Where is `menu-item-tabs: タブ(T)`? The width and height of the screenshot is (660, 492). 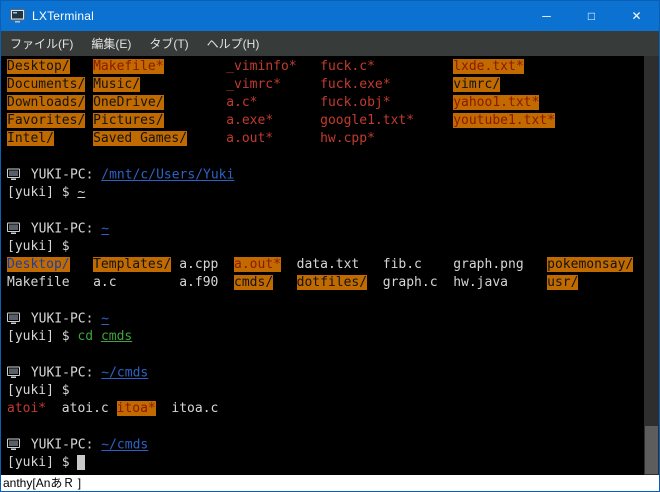 menu-item-tabs: タブ(T) is located at coordinates (168, 43).